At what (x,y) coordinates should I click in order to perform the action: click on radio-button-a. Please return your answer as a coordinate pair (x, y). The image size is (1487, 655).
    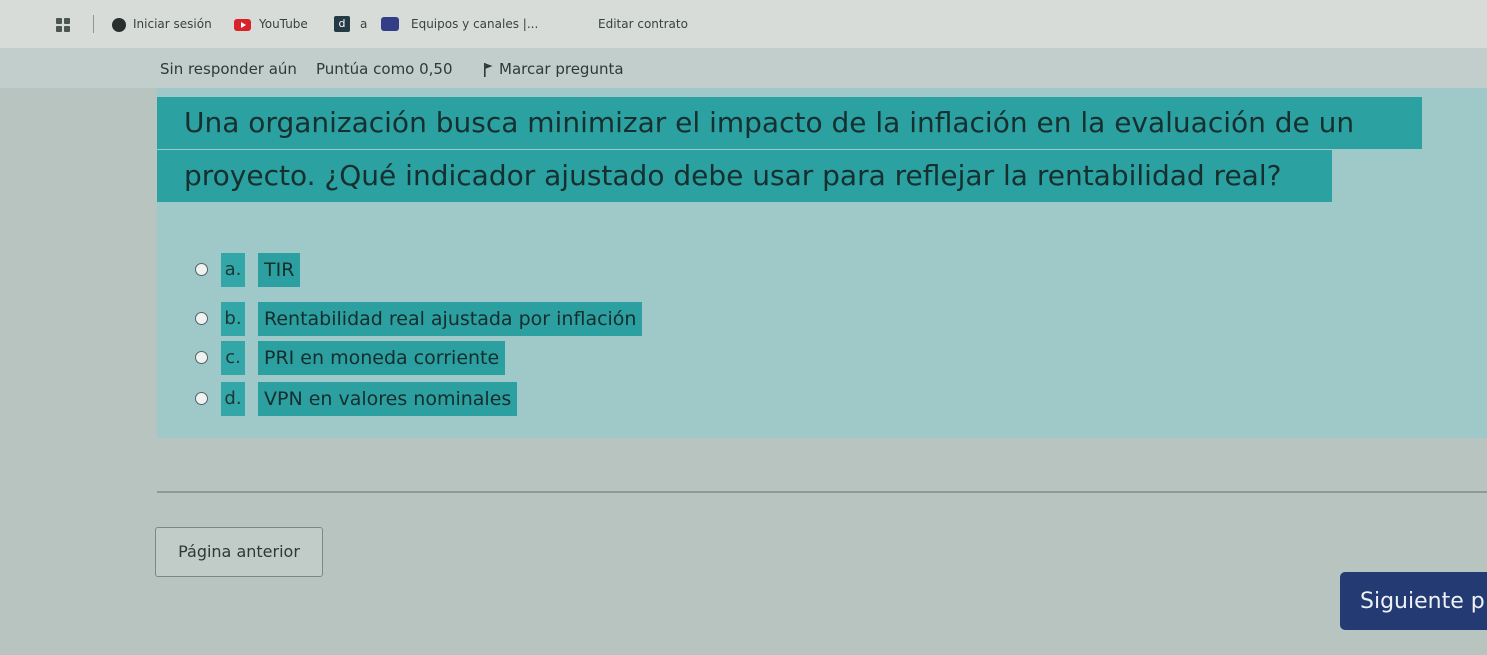
    Looking at the image, I should click on (201, 269).